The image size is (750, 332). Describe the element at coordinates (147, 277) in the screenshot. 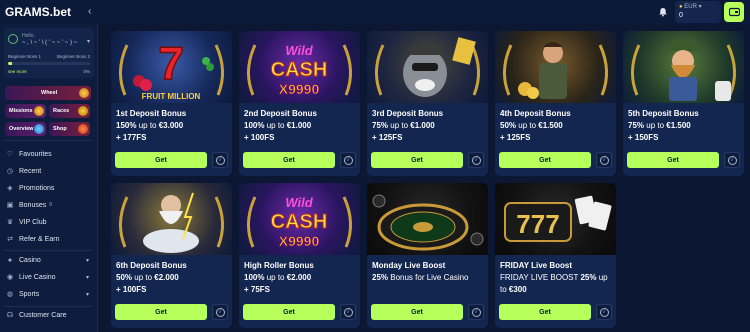

I see `card-offer: 50% up to €2.000` at that location.